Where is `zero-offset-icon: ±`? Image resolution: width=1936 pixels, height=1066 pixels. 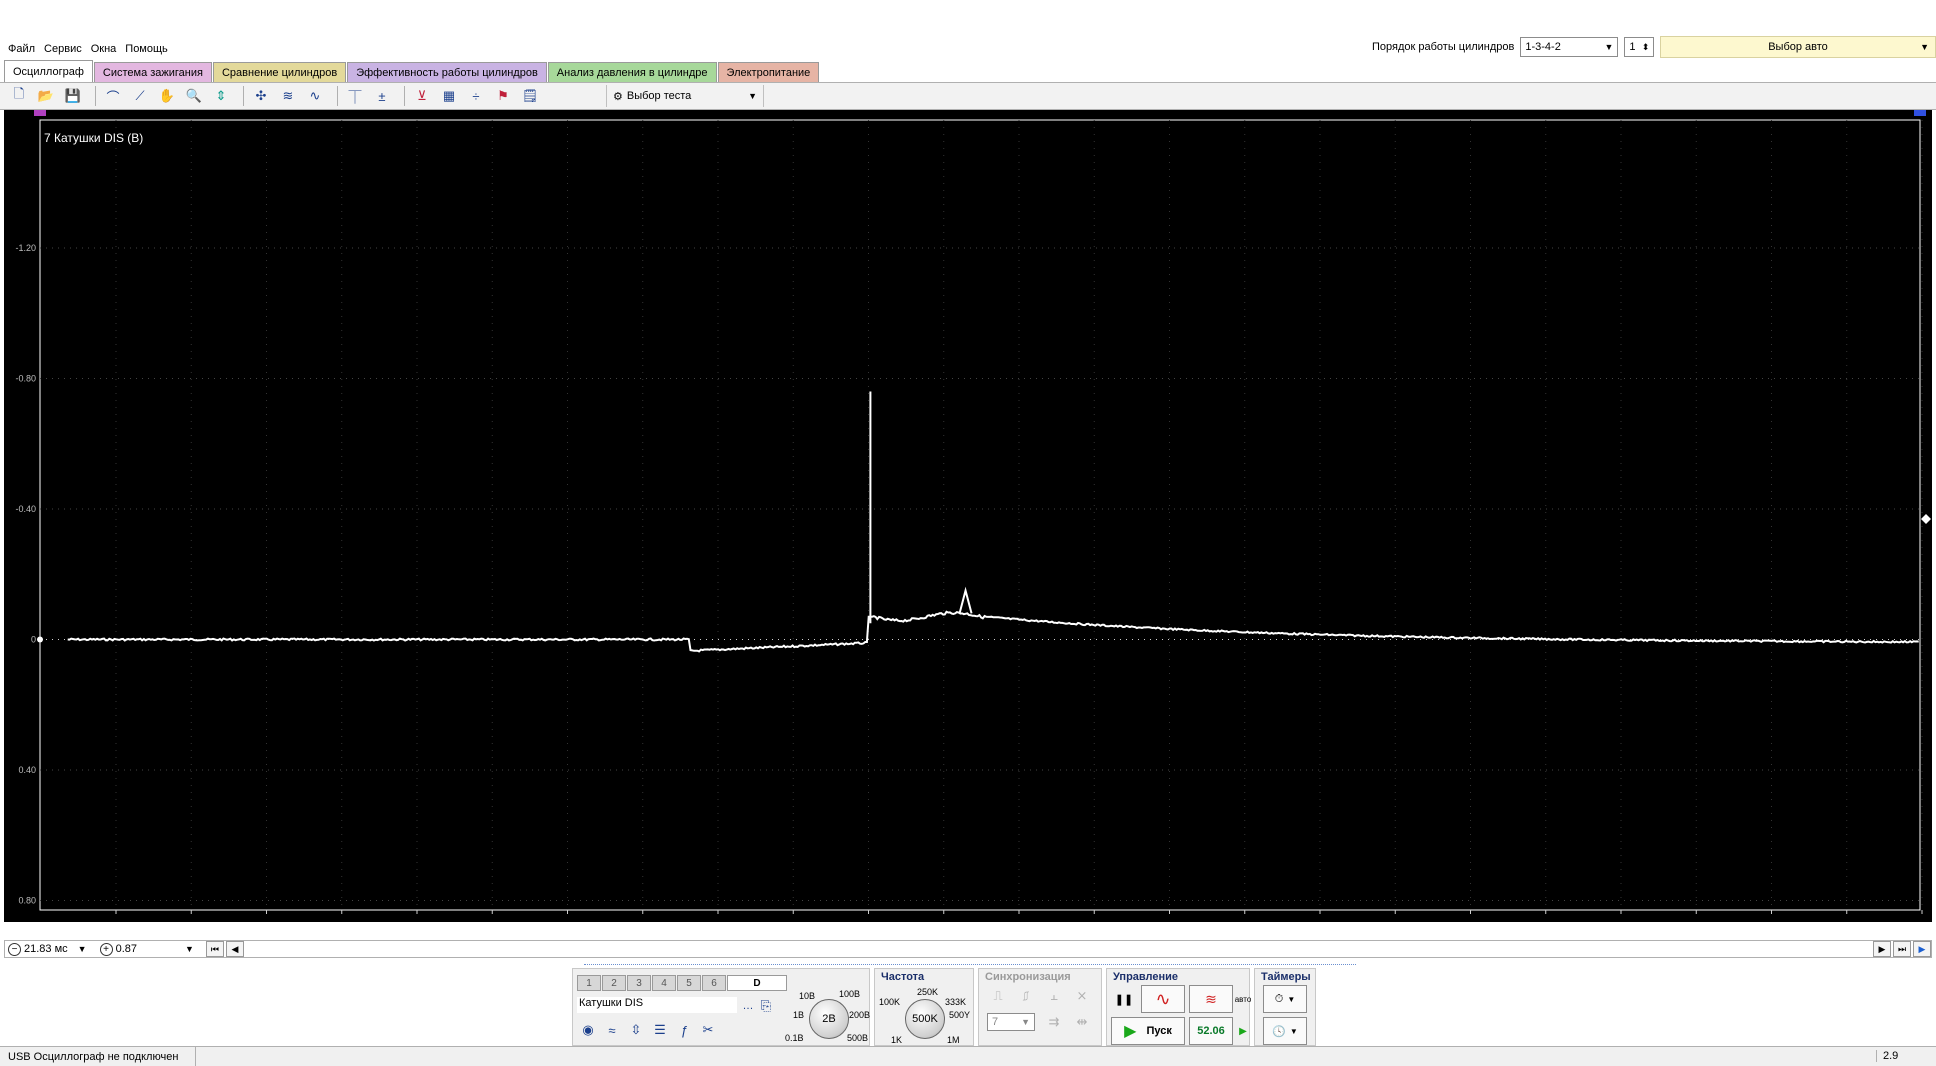
zero-offset-icon: ± is located at coordinates (382, 96).